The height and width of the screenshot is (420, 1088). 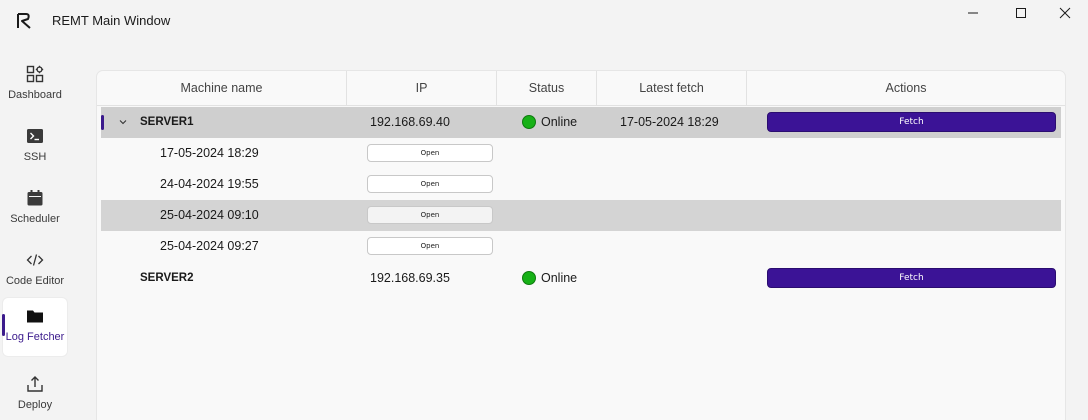 I want to click on log-date: 25-04-2024 09:10, so click(x=209, y=215).